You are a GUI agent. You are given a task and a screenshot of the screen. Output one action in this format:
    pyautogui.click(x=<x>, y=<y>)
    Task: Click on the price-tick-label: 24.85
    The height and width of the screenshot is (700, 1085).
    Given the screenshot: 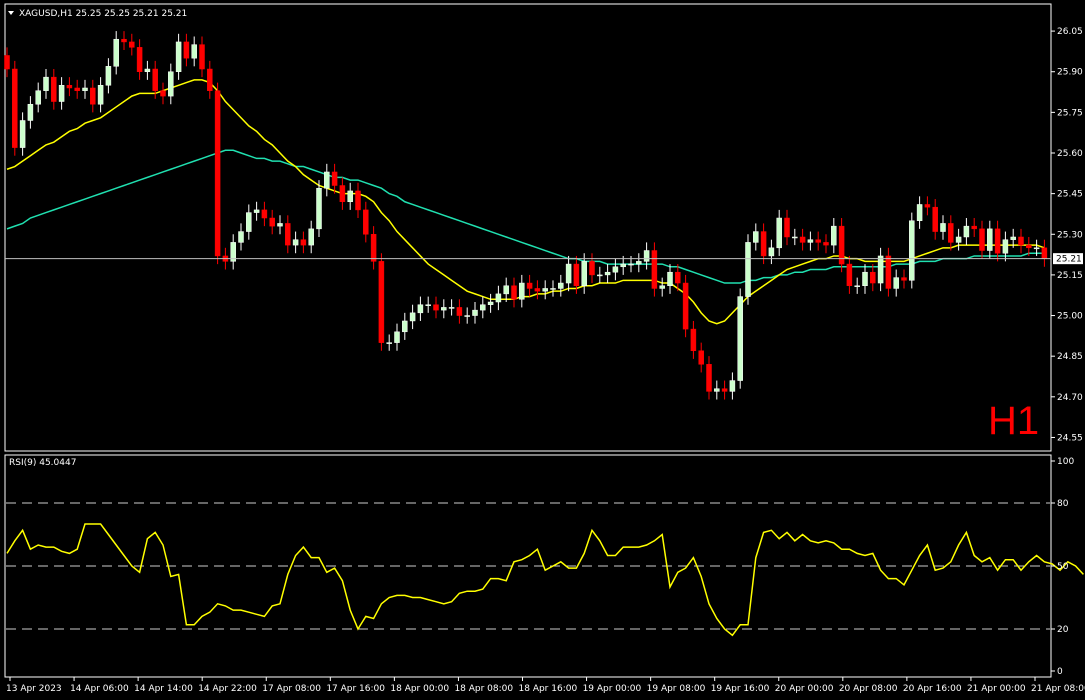 What is the action you would take?
    pyautogui.click(x=1070, y=357)
    